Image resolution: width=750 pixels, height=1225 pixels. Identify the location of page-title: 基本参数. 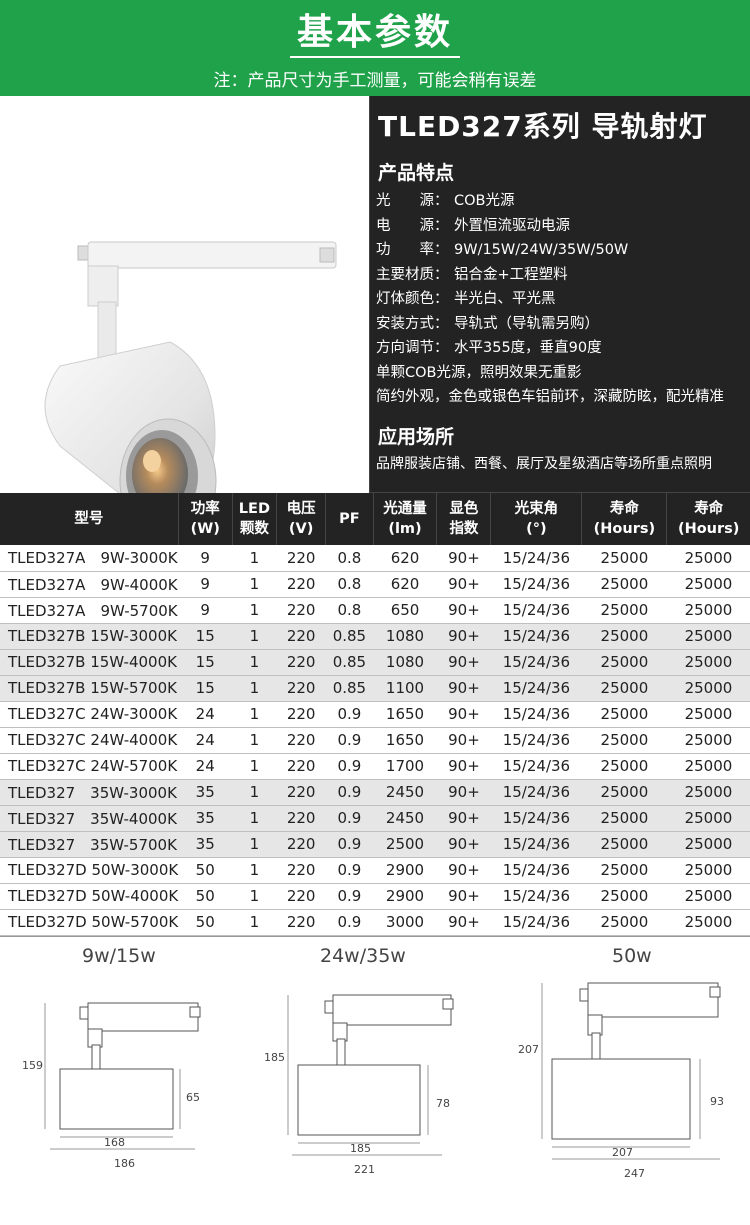
(374, 32).